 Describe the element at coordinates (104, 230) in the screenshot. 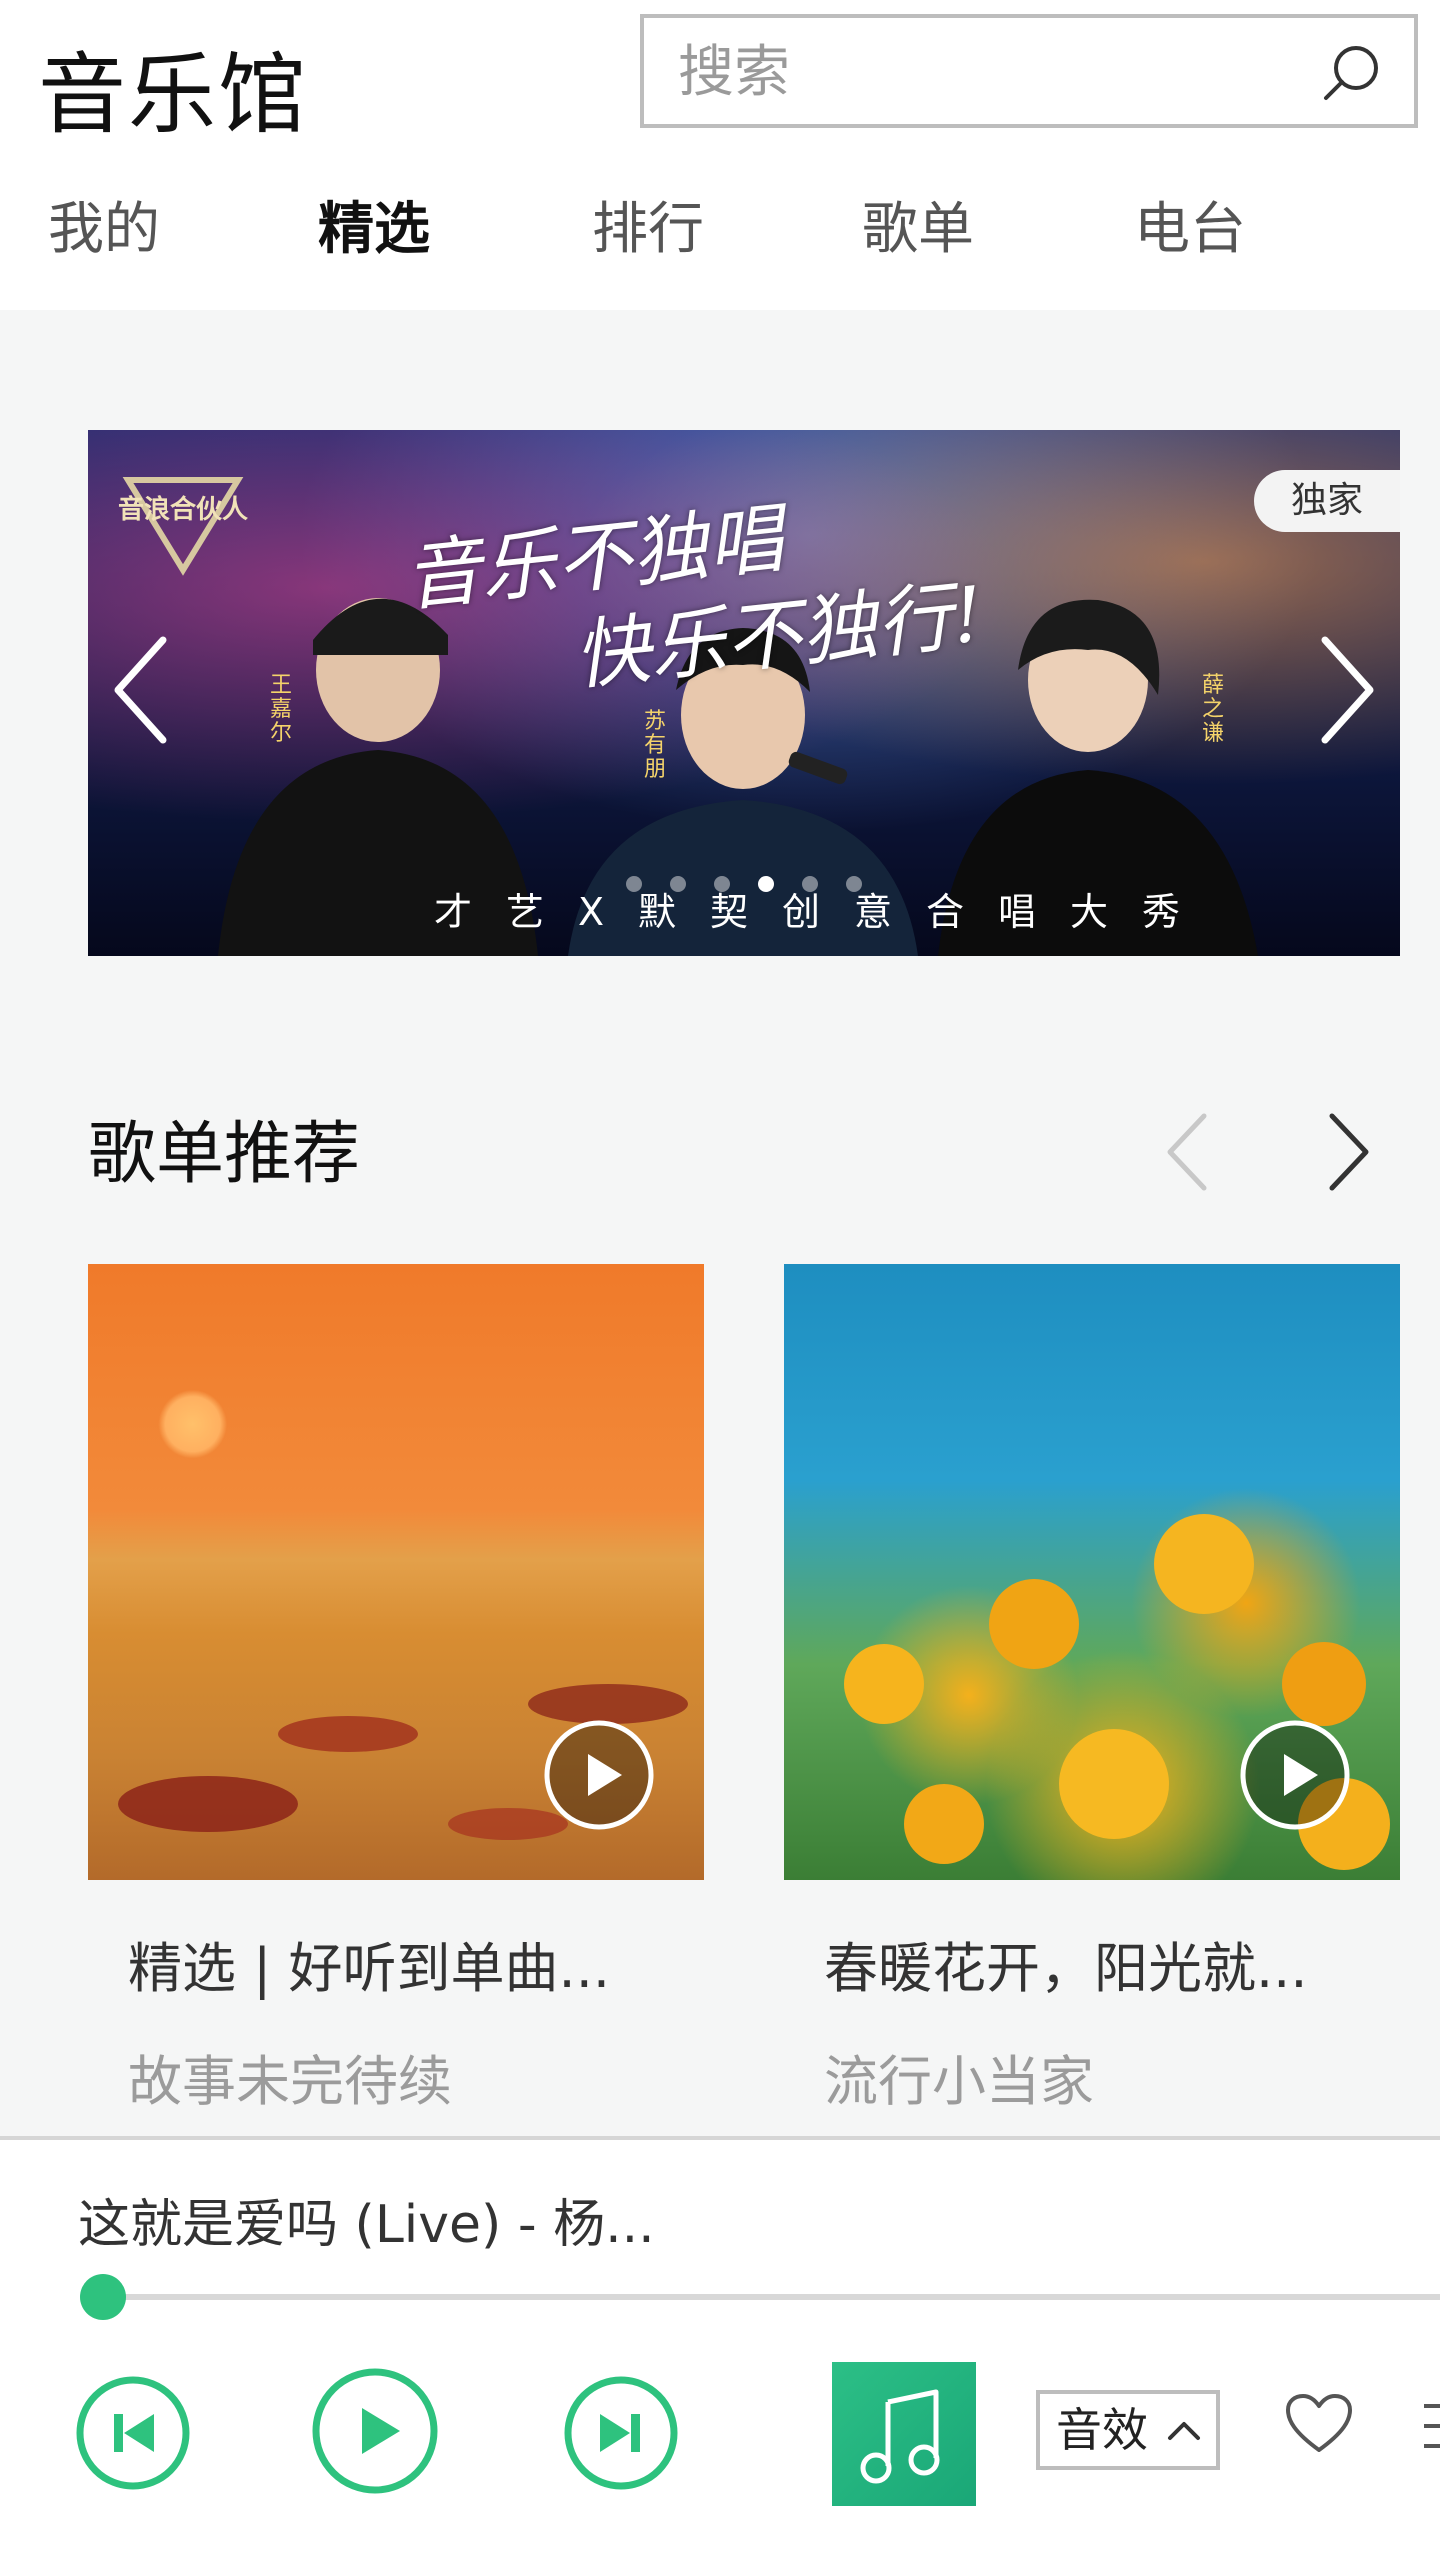

I see `tab-mine: 我的` at that location.